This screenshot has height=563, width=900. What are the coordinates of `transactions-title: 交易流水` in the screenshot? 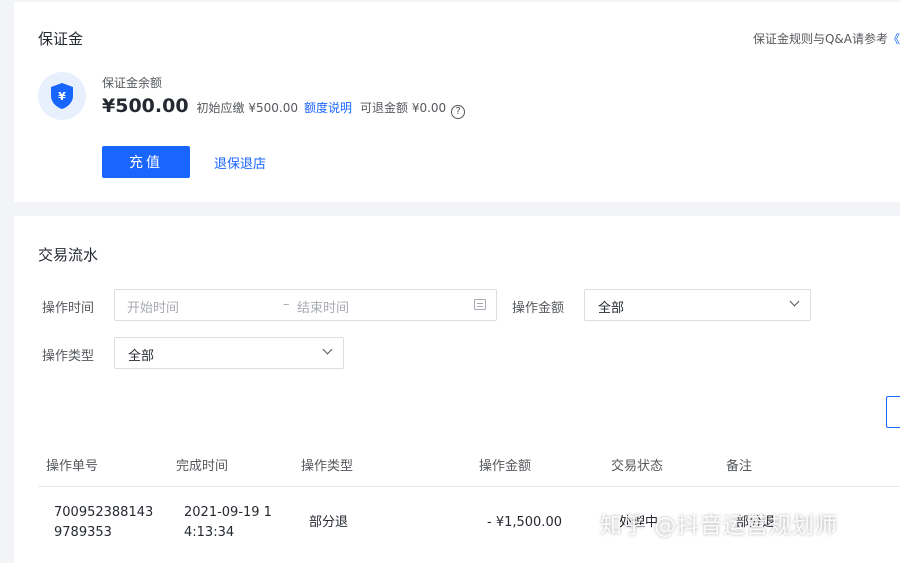 It's located at (68, 255).